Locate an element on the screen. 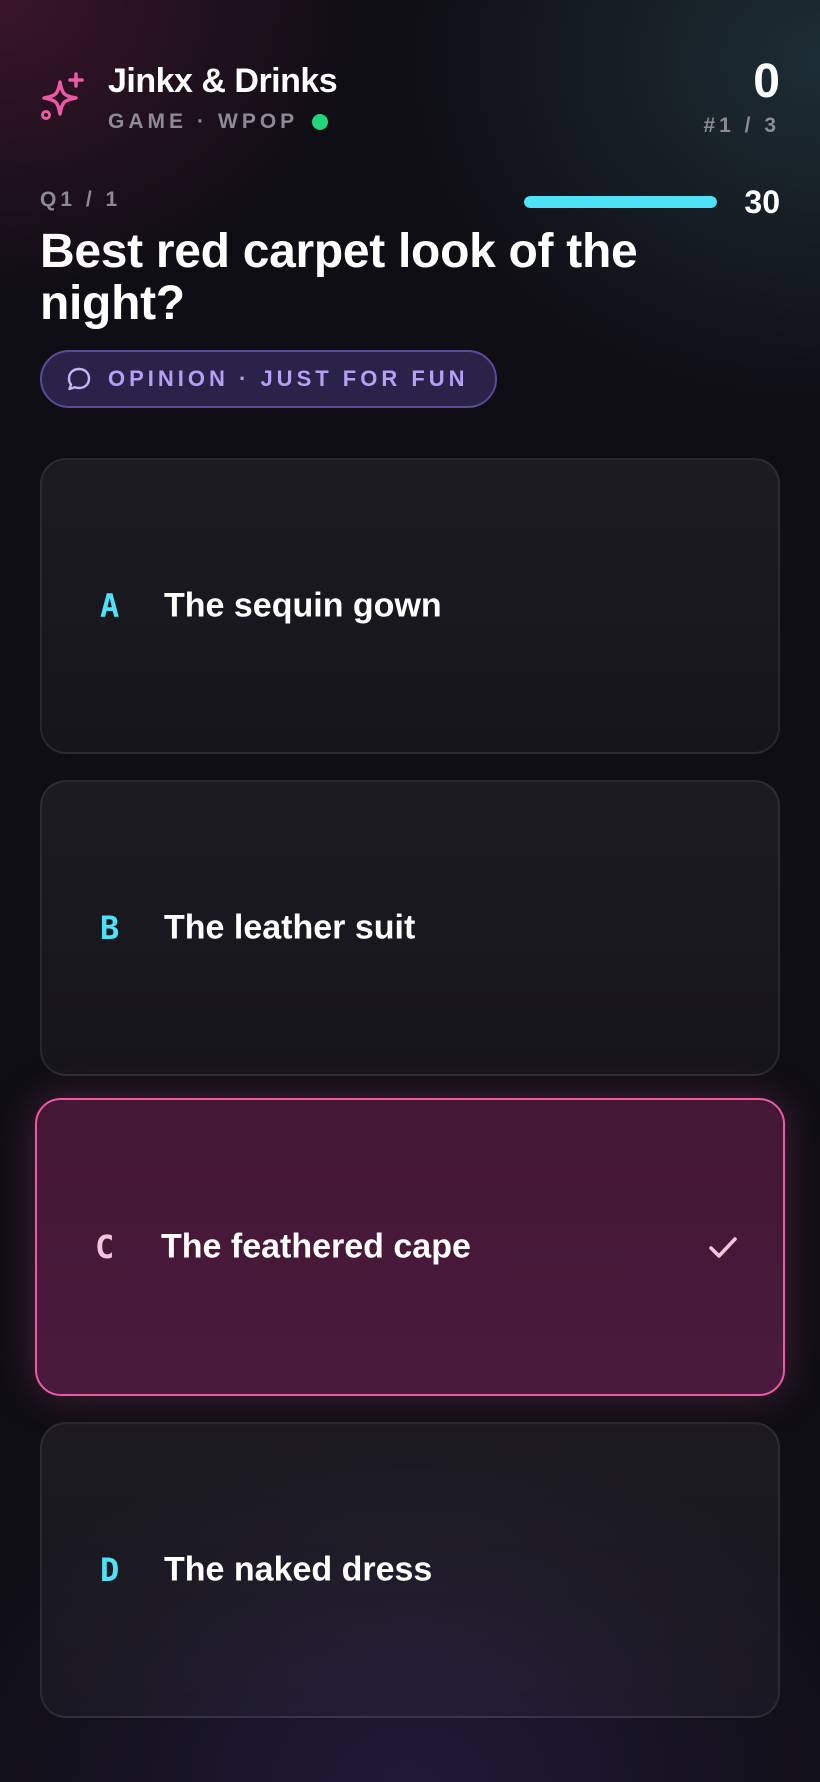 The image size is (820, 1782). score-value: 0 is located at coordinates (766, 81).